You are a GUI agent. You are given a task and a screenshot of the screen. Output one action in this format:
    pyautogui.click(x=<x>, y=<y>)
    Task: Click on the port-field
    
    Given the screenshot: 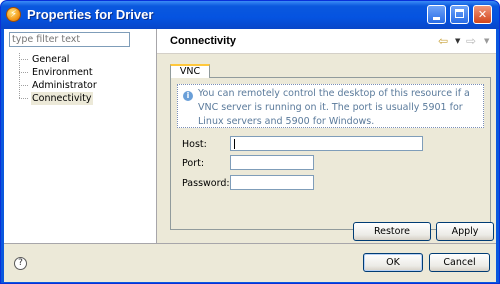 What is the action you would take?
    pyautogui.click(x=272, y=162)
    